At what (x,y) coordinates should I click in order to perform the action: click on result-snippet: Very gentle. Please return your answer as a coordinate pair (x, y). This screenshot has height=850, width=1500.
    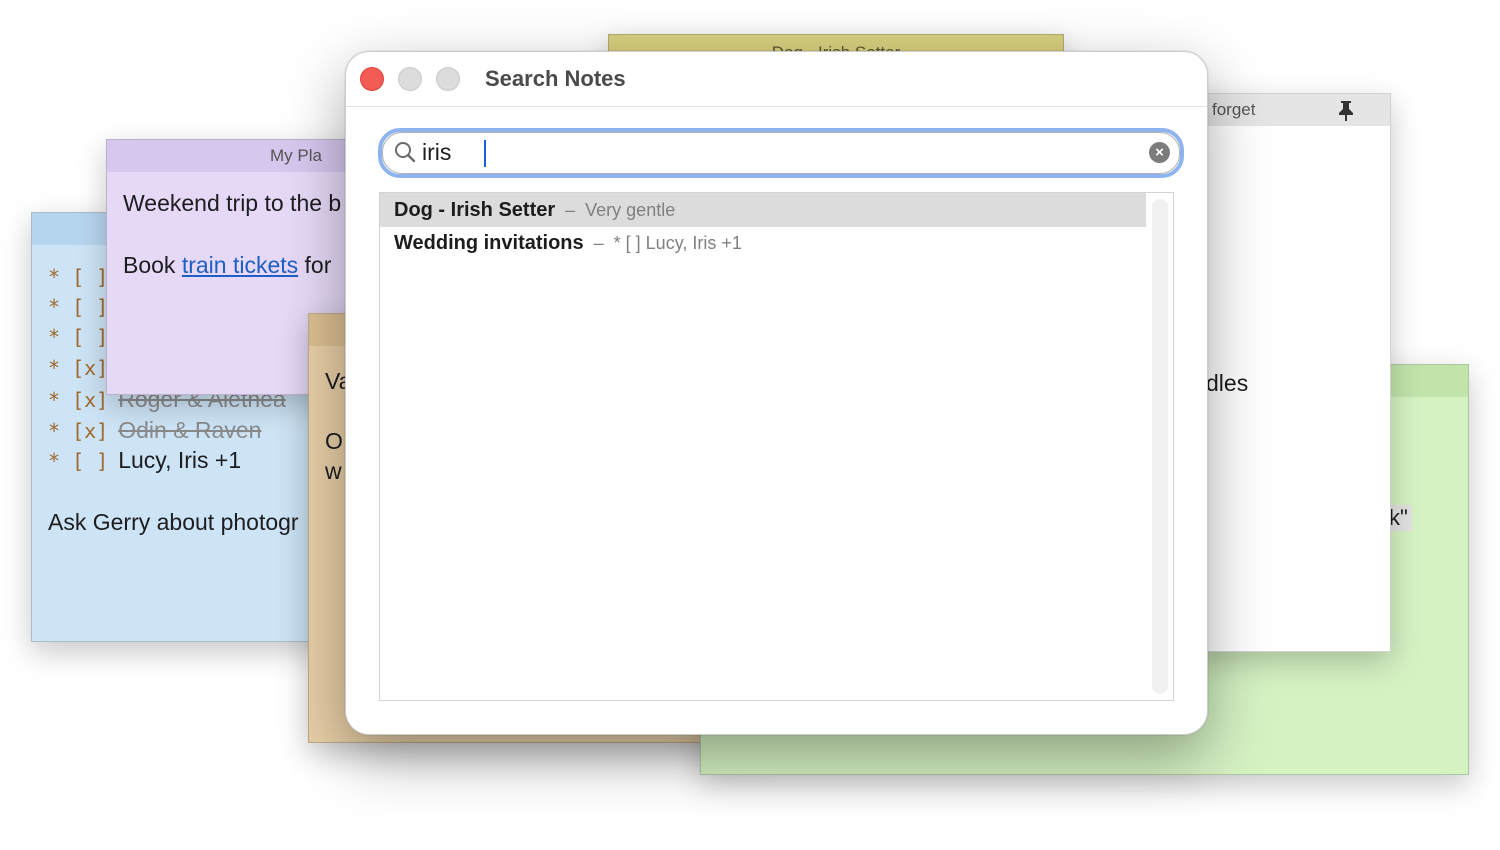
    Looking at the image, I should click on (630, 209).